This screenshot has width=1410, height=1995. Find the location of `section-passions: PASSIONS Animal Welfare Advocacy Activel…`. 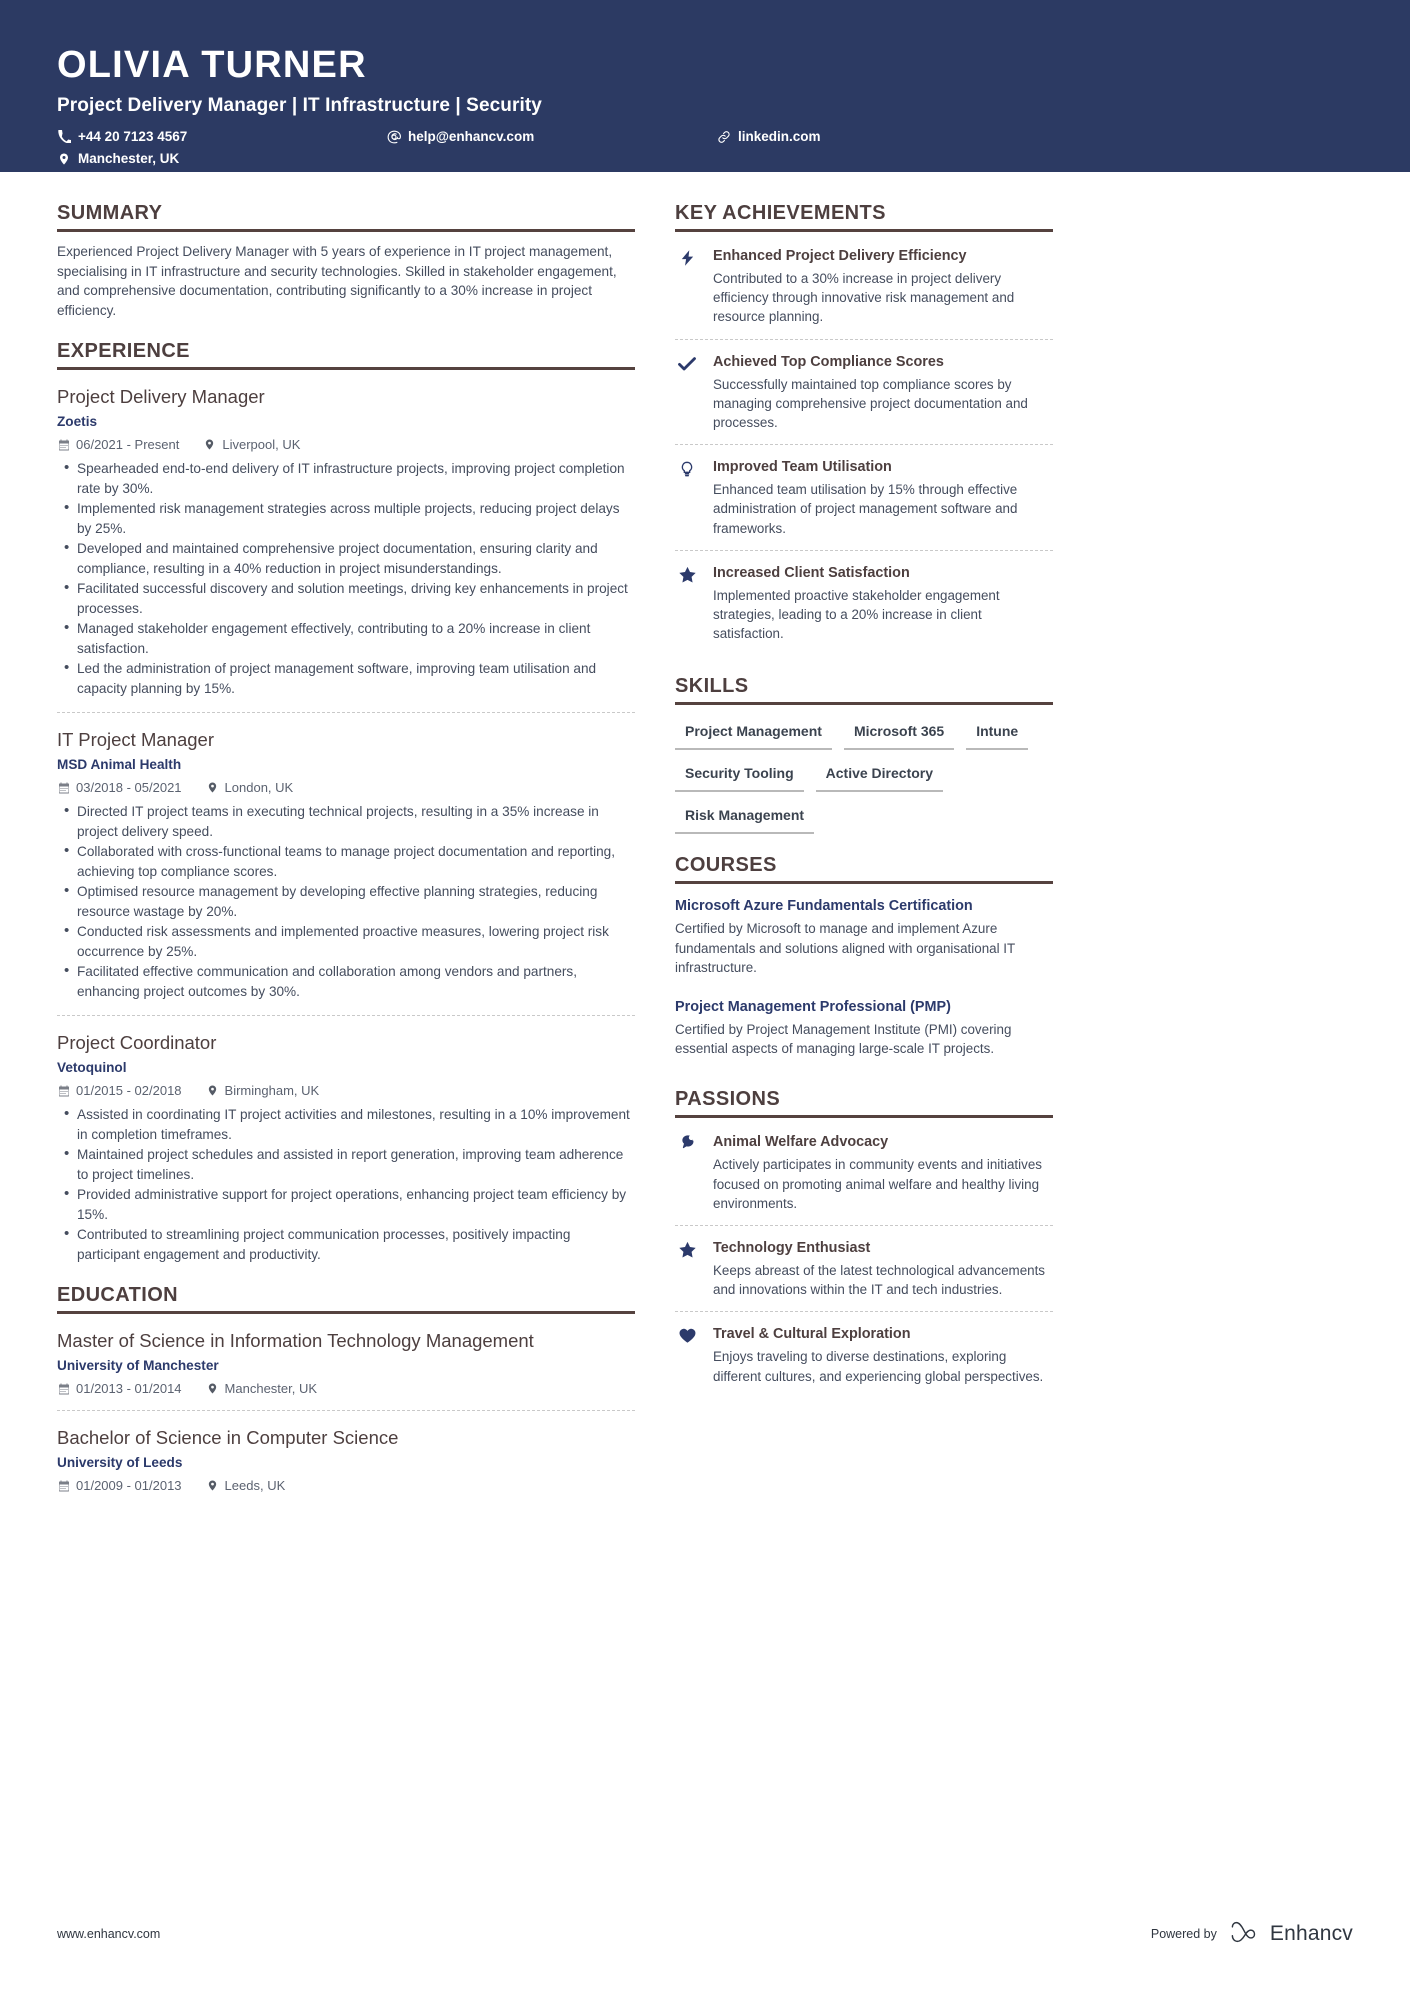

section-passions: PASSIONS Animal Welfare Advocacy Activel… is located at coordinates (864, 1242).